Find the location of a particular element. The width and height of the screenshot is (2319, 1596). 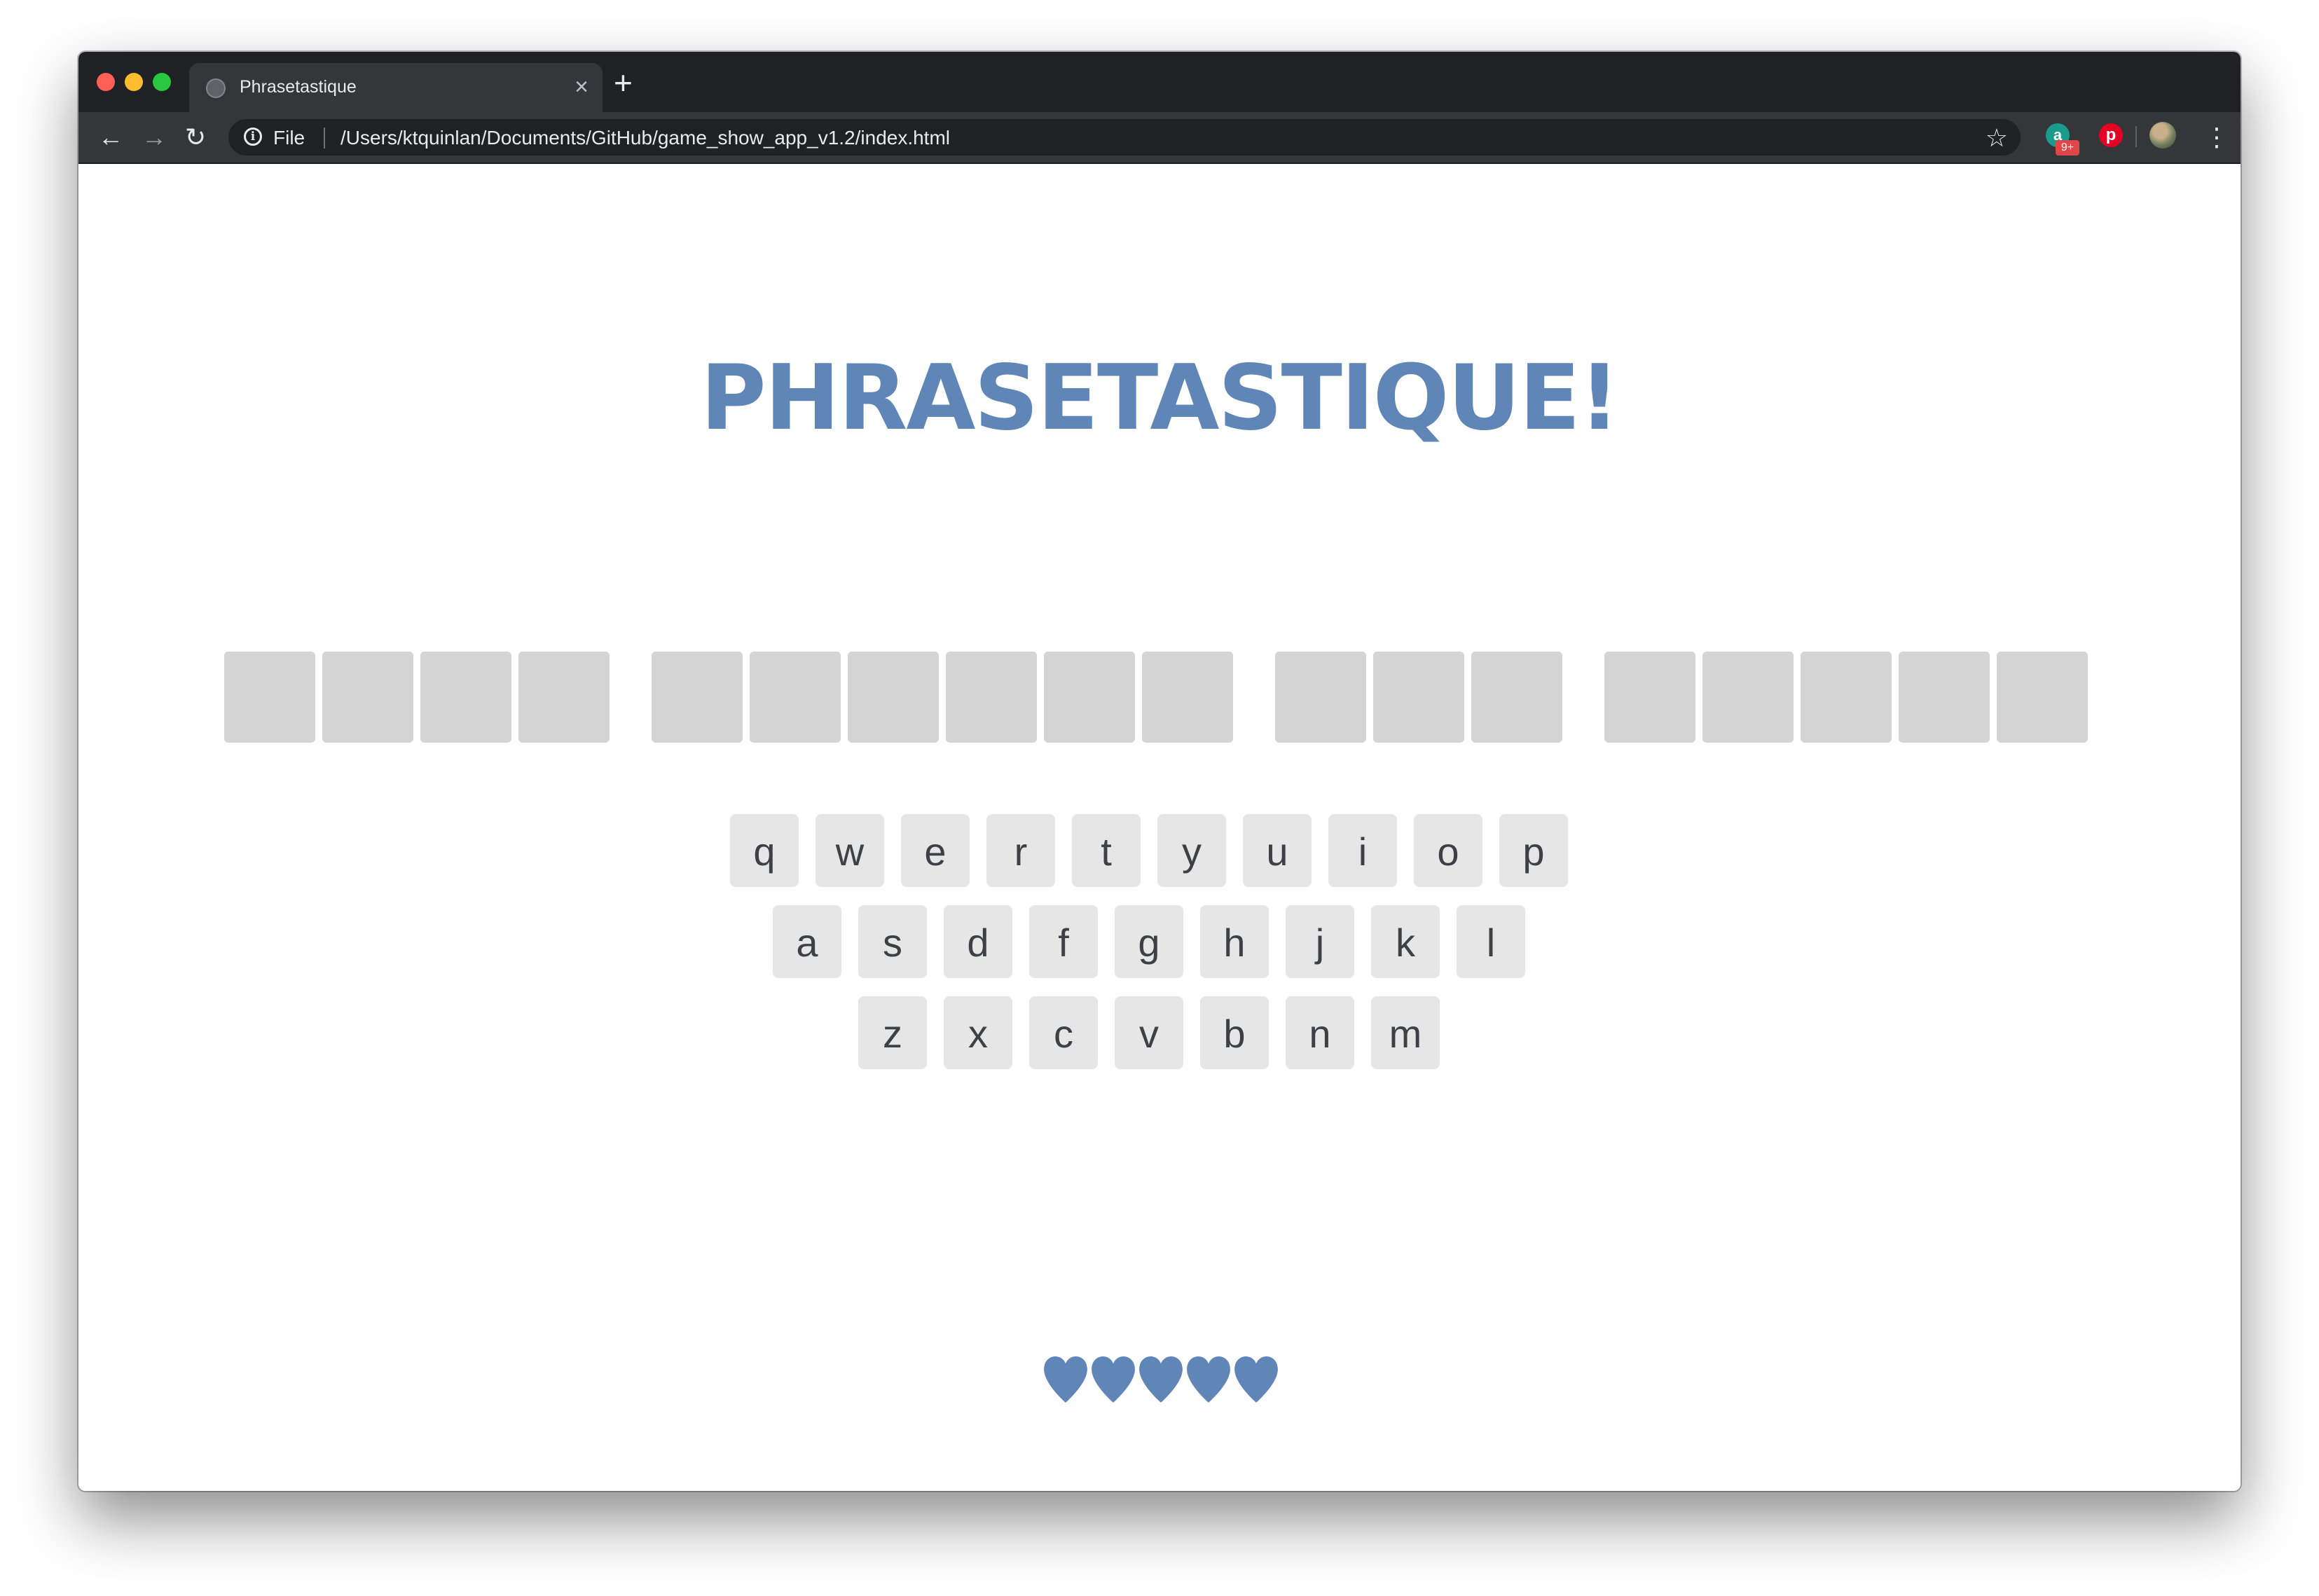

key-r: r is located at coordinates (1021, 850).